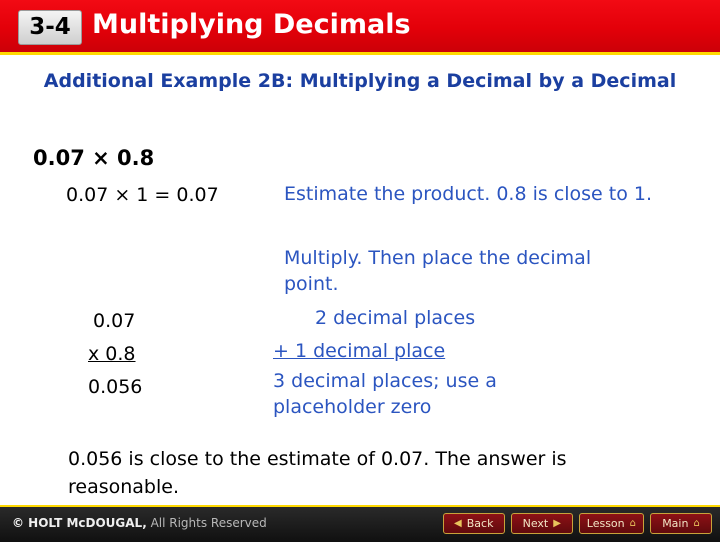 The width and height of the screenshot is (720, 542). What do you see at coordinates (468, 194) in the screenshot?
I see `note-estimate: Estimate the product. 0.8 is close to 1.` at bounding box center [468, 194].